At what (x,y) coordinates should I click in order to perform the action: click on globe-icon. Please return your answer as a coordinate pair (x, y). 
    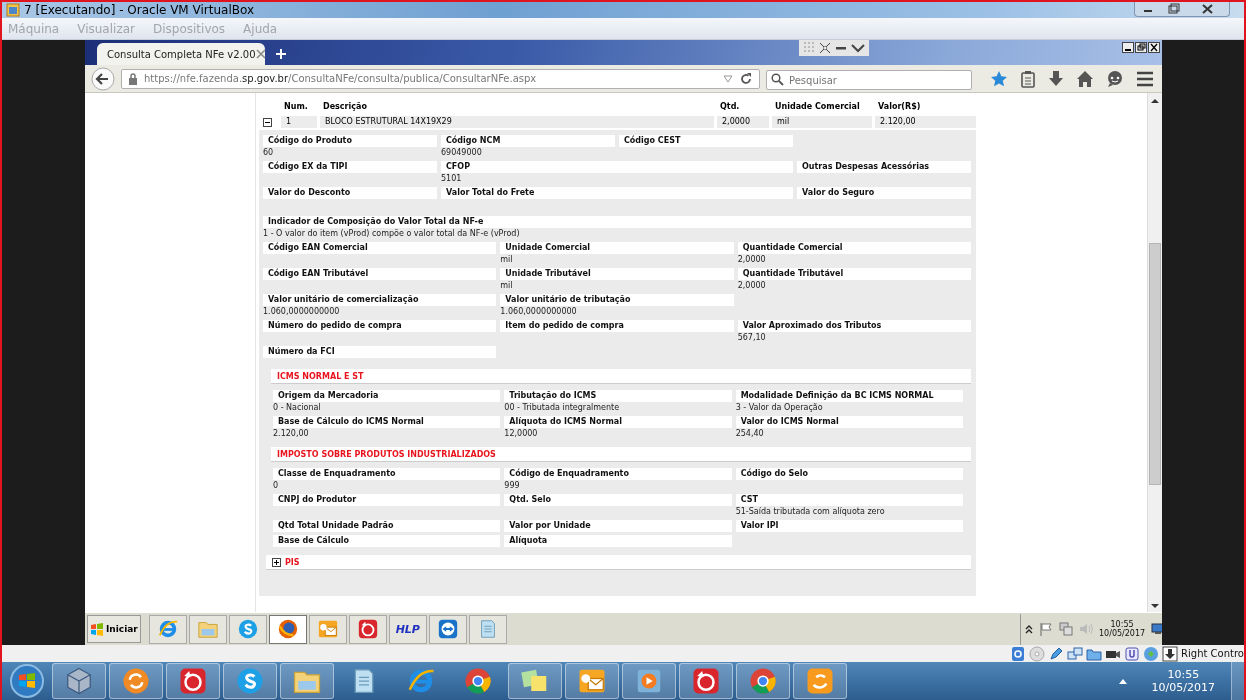
    Looking at the image, I should click on (287, 629).